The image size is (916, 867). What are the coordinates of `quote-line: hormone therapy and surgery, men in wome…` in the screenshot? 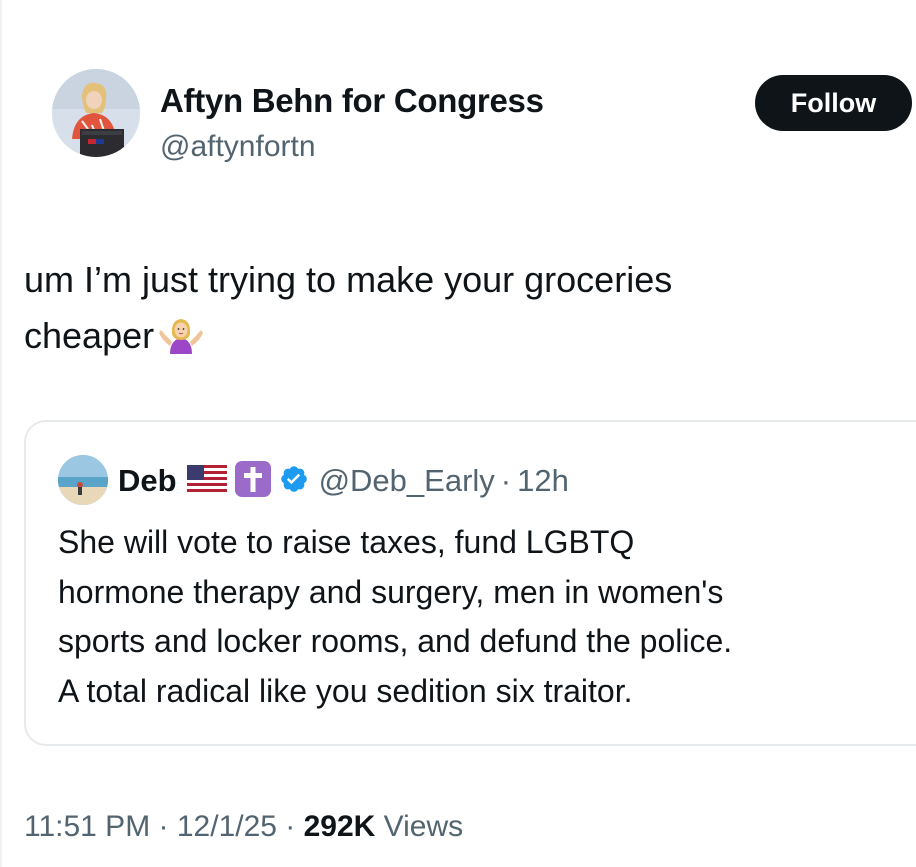 It's located at (391, 591).